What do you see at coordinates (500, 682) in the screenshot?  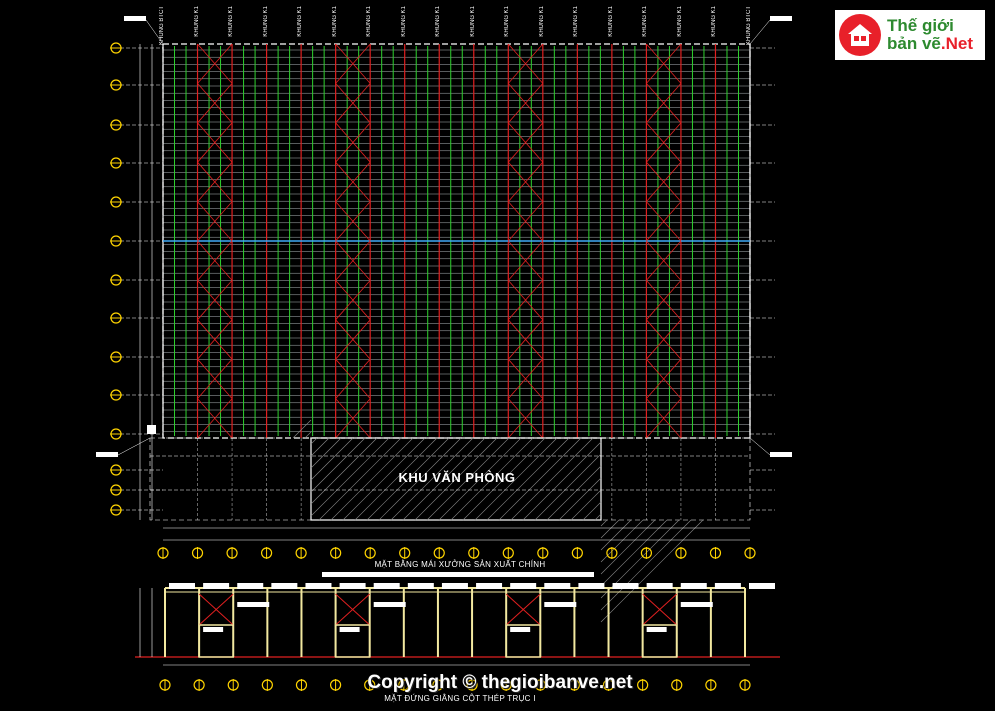 I see `copyright-watermark: Copyright © thegioibanve.net` at bounding box center [500, 682].